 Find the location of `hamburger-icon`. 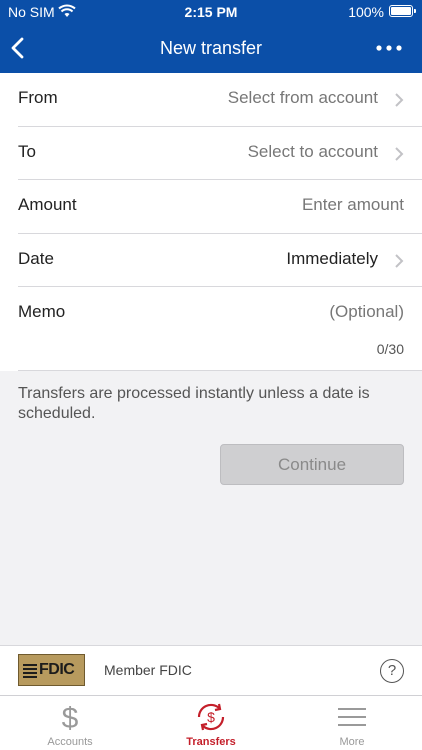

hamburger-icon is located at coordinates (352, 717).